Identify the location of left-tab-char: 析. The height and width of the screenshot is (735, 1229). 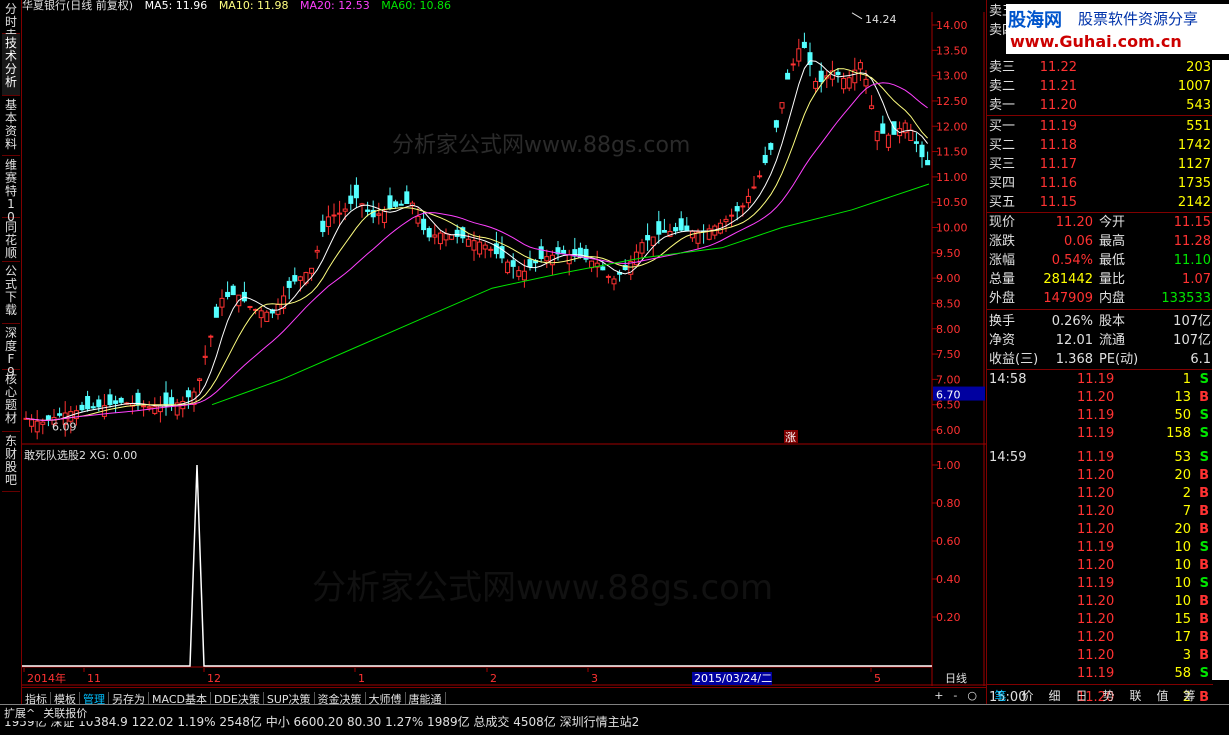
(10, 82).